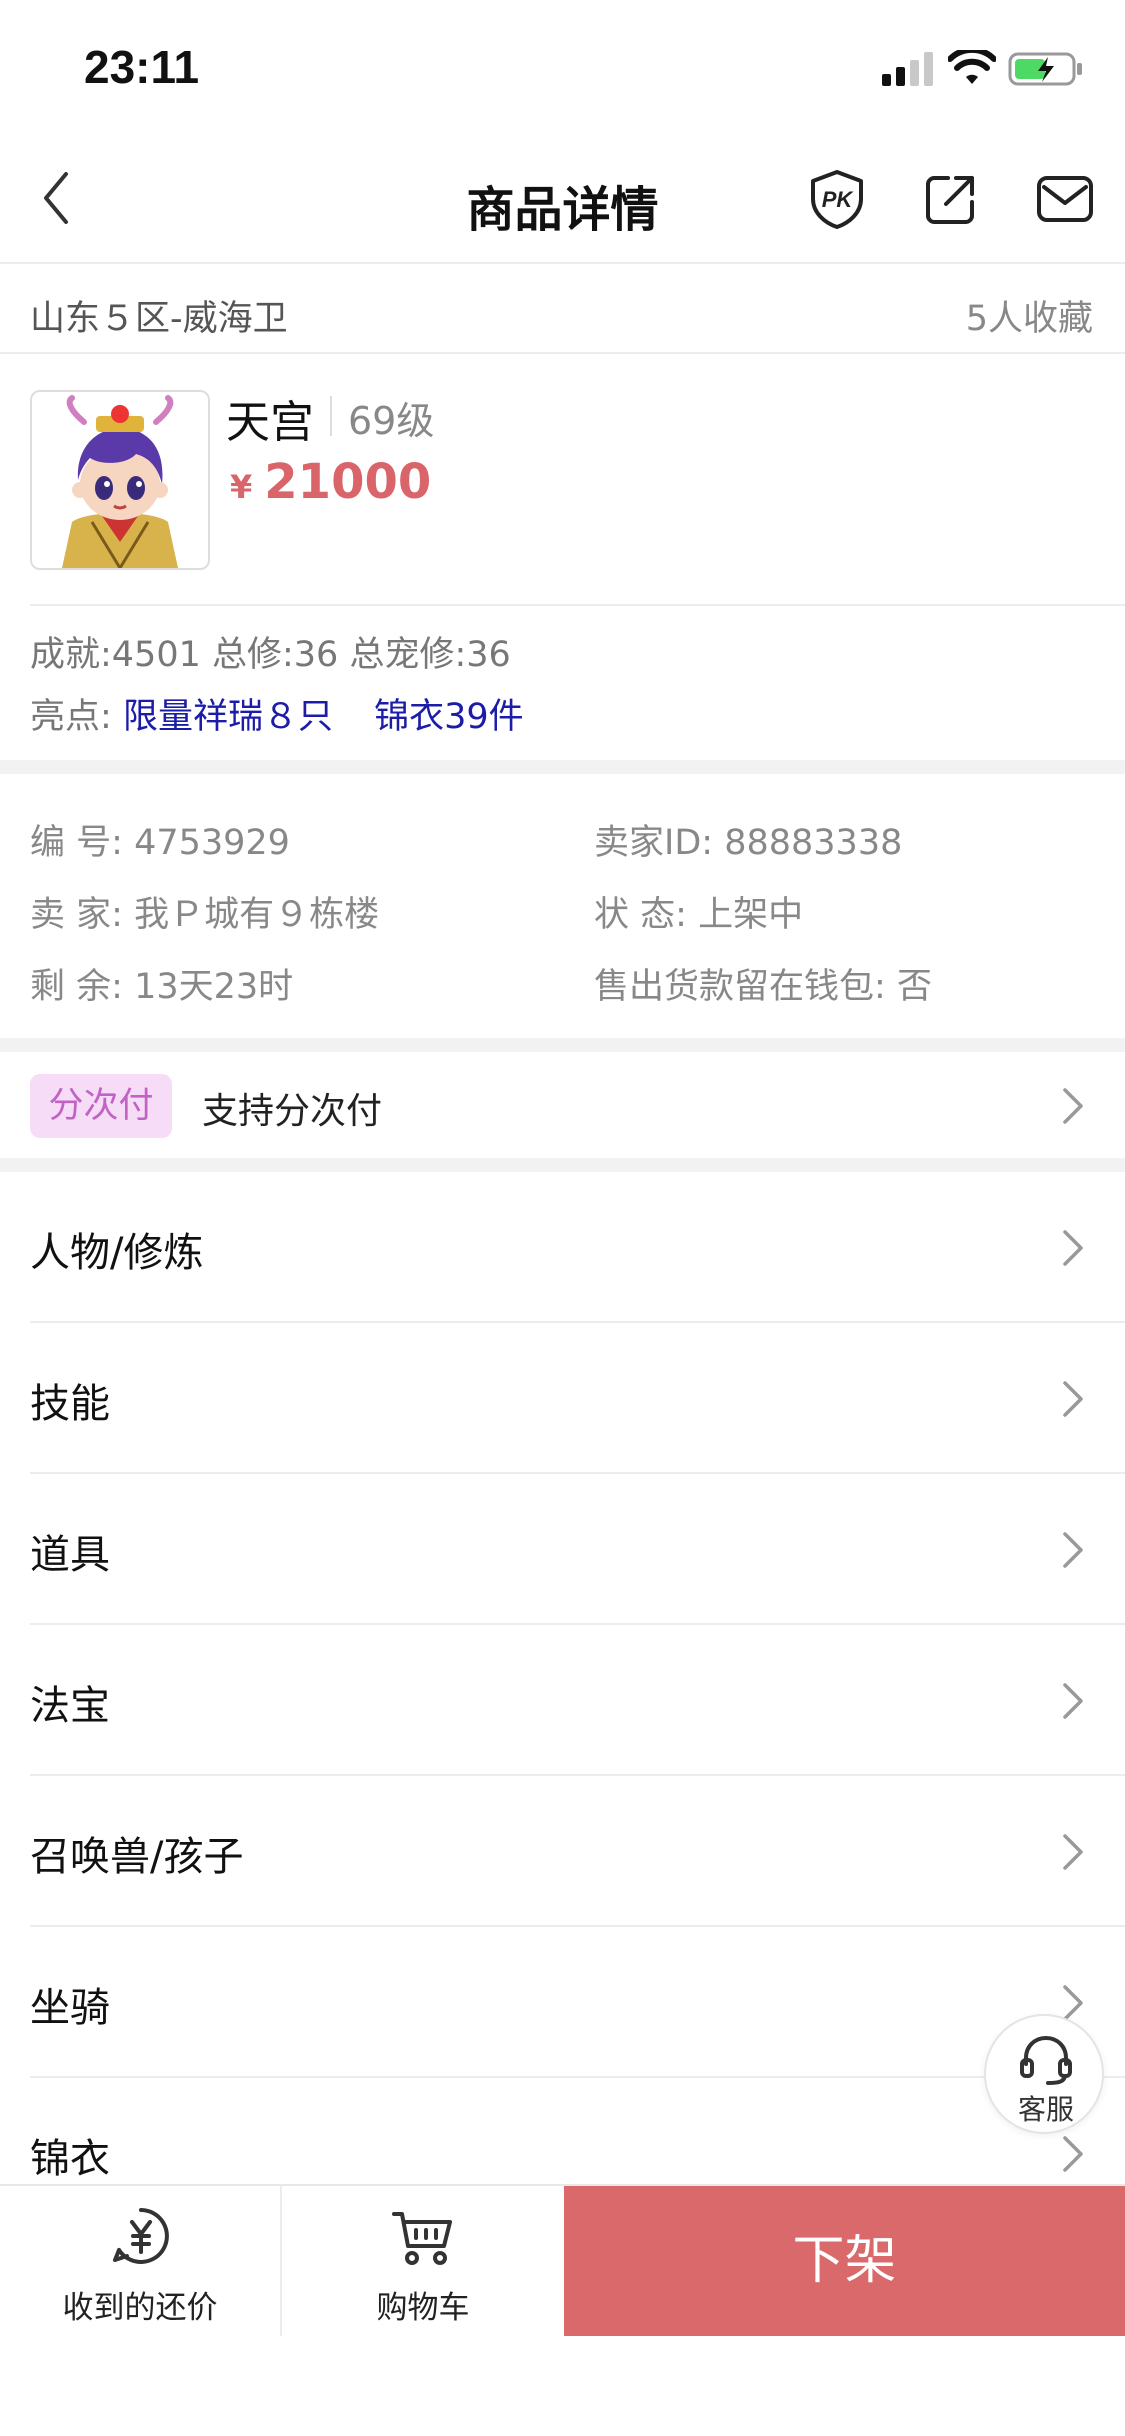  Describe the element at coordinates (562, 1398) in the screenshot. I see `menu-item-skills: 技能` at that location.